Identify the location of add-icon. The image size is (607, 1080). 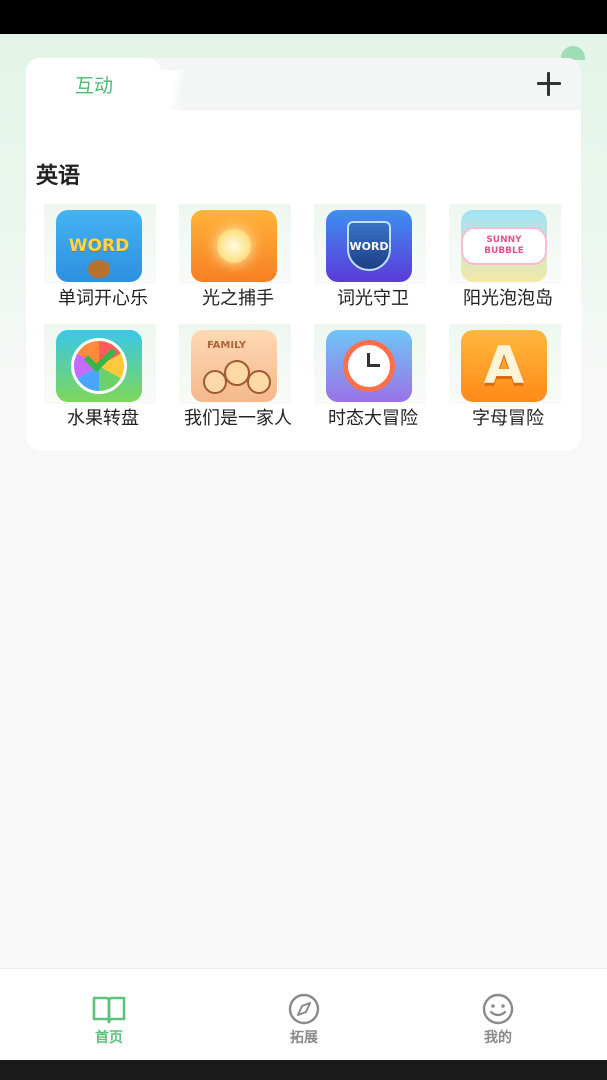
(549, 84).